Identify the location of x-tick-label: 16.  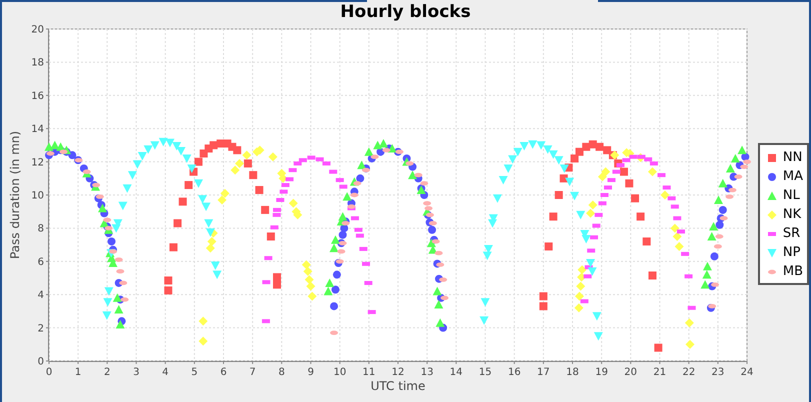
(514, 372).